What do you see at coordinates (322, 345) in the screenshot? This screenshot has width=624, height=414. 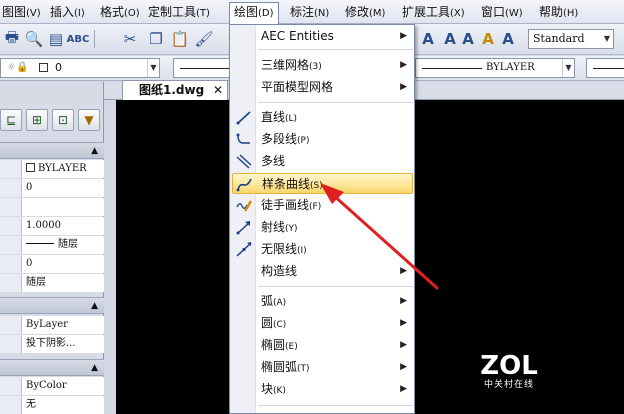 I see `menu-item-ellipse: 椭圆(E) ▶` at bounding box center [322, 345].